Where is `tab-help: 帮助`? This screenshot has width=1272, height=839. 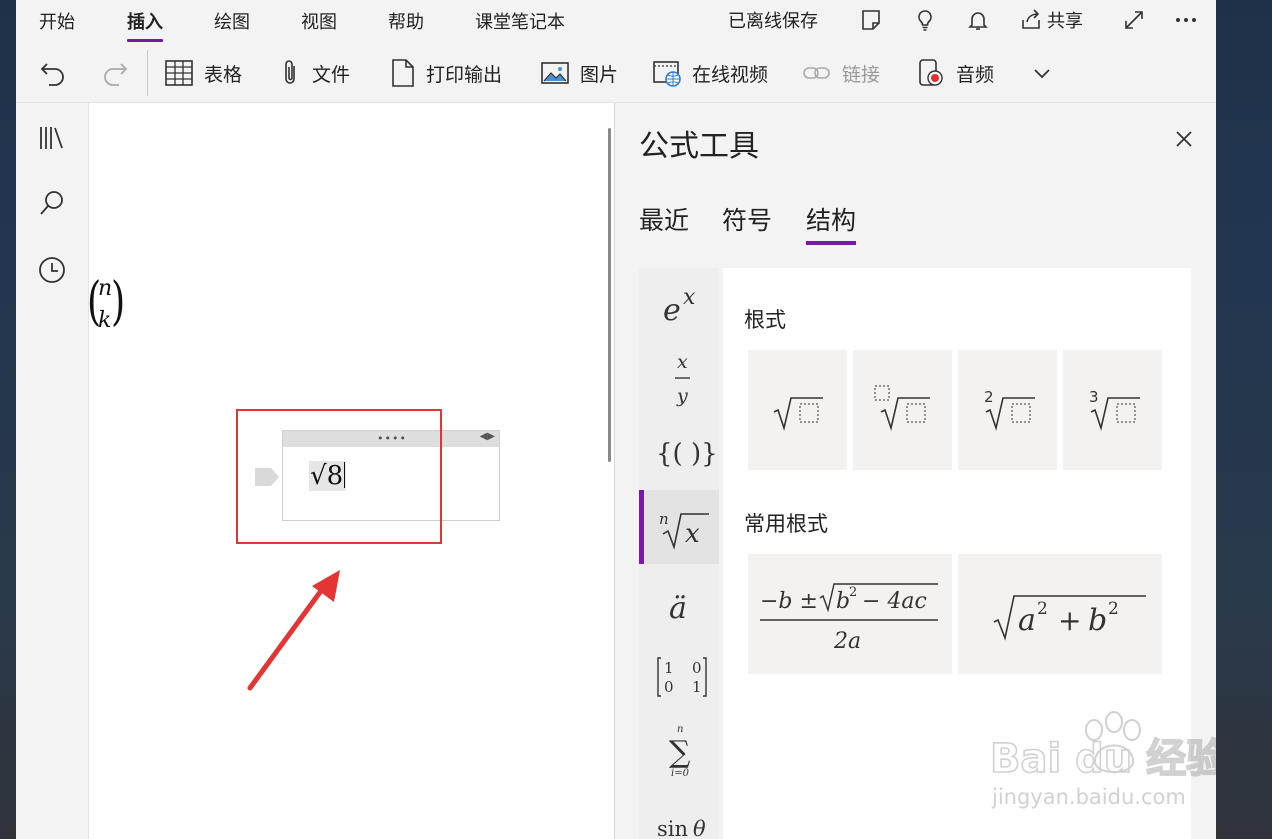 tab-help: 帮助 is located at coordinates (406, 21).